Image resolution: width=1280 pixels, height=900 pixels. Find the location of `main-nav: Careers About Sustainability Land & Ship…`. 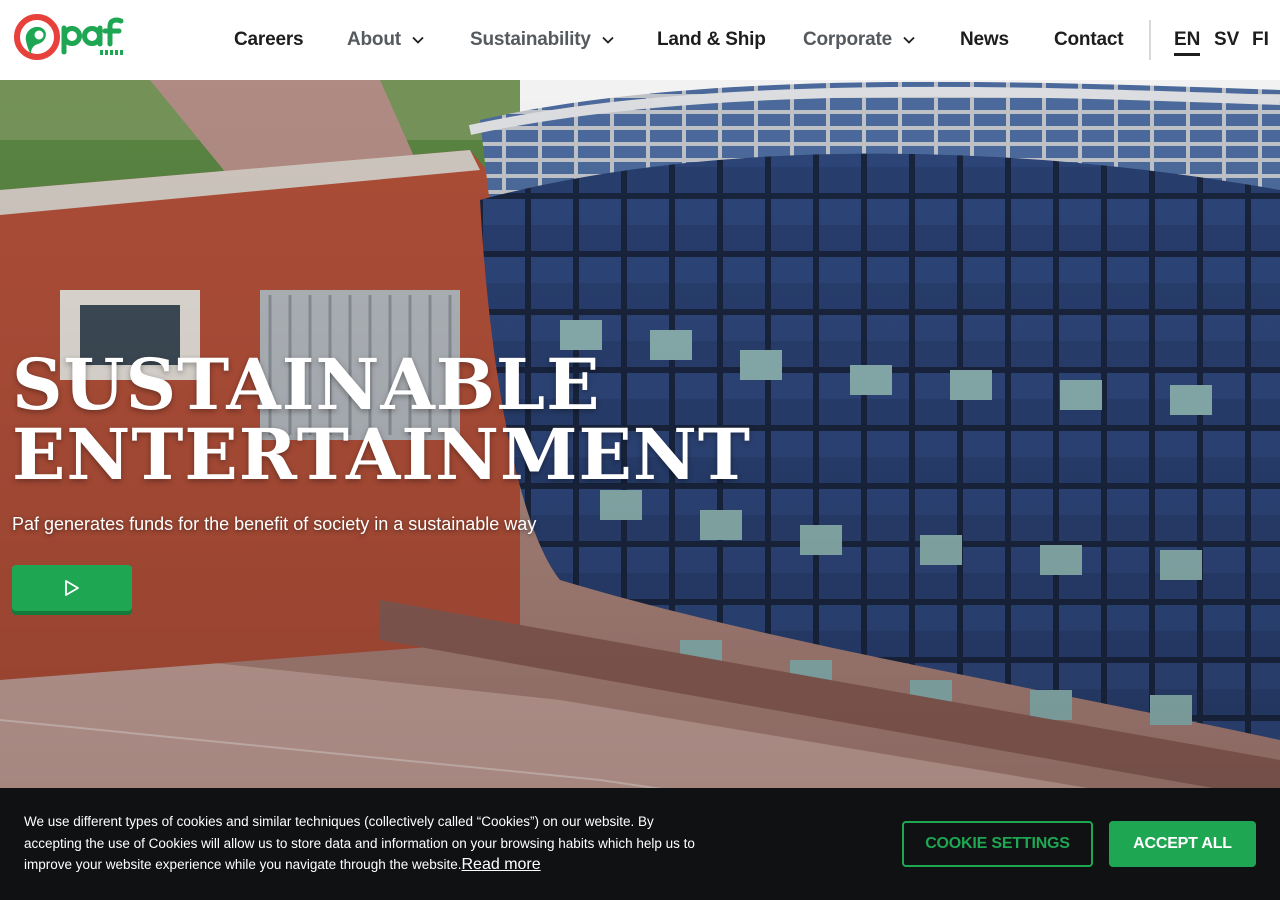

main-nav: Careers About Sustainability Land & Ship… is located at coordinates (745, 40).